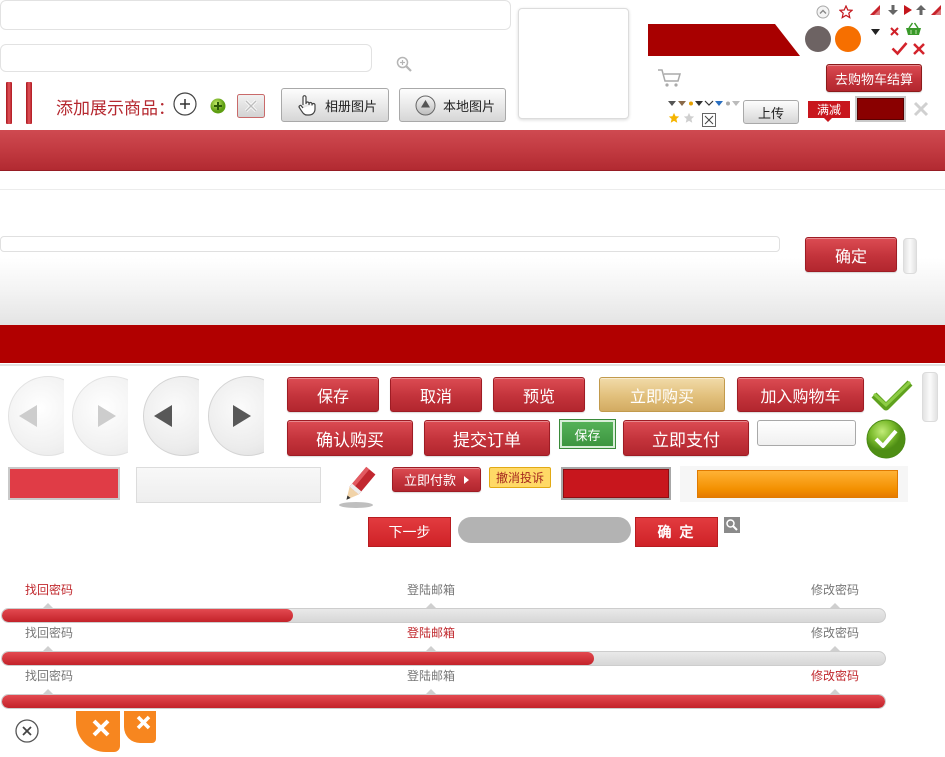 The height and width of the screenshot is (757, 945). I want to click on submit-order-button: 提交订单, so click(487, 438).